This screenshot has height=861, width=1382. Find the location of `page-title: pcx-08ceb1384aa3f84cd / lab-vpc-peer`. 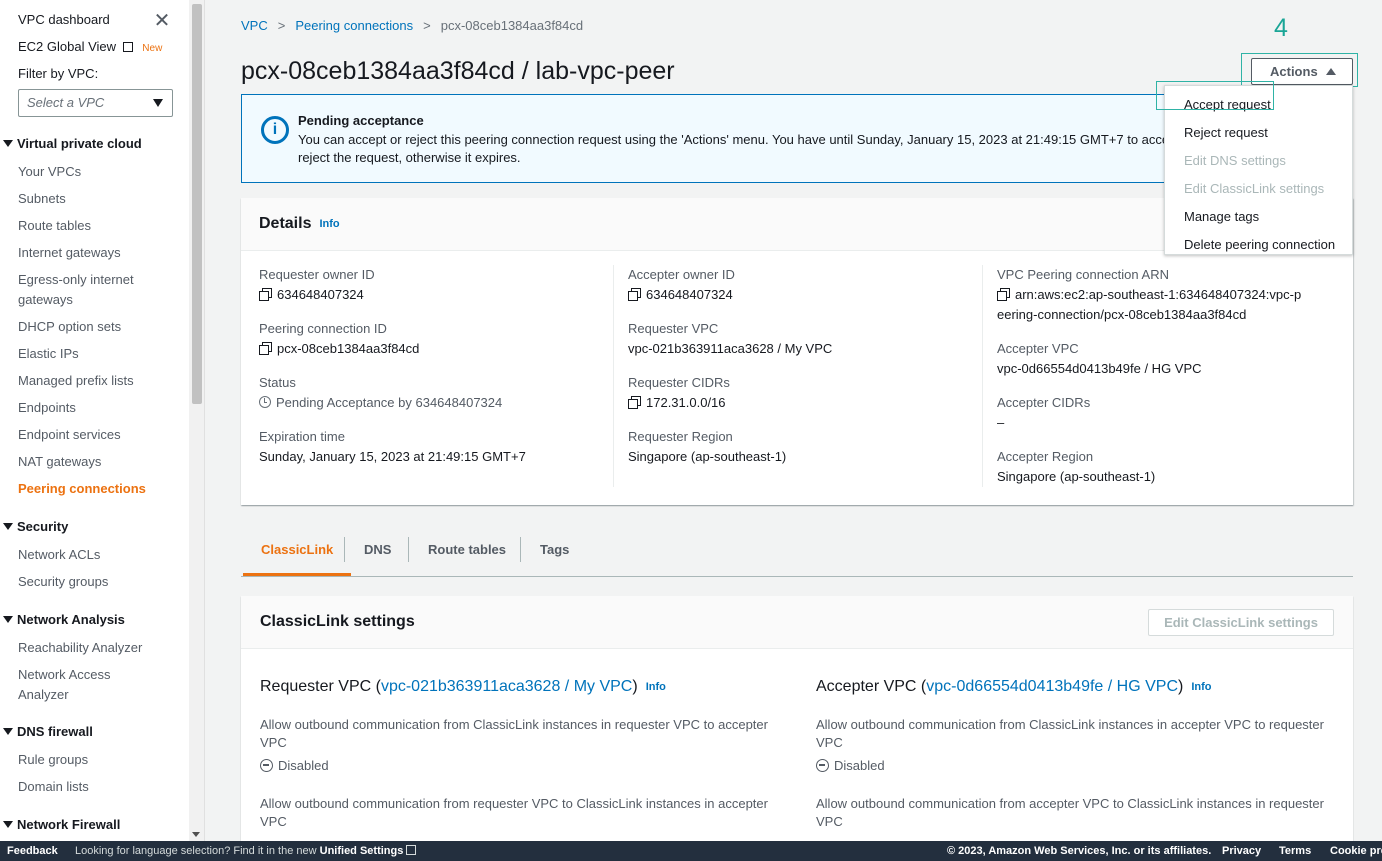

page-title: pcx-08ceb1384aa3f84cd / lab-vpc-peer is located at coordinates (458, 71).